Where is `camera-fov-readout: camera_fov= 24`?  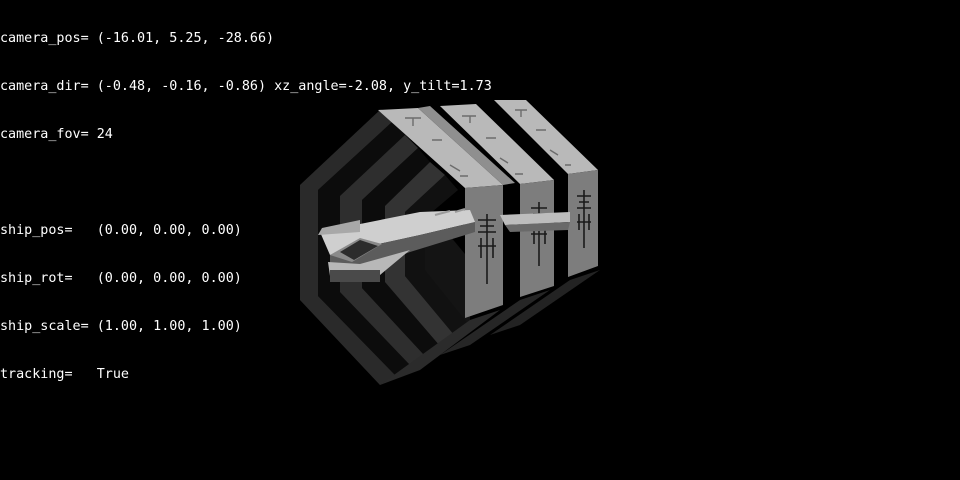 camera-fov-readout: camera_fov= 24 is located at coordinates (56, 134).